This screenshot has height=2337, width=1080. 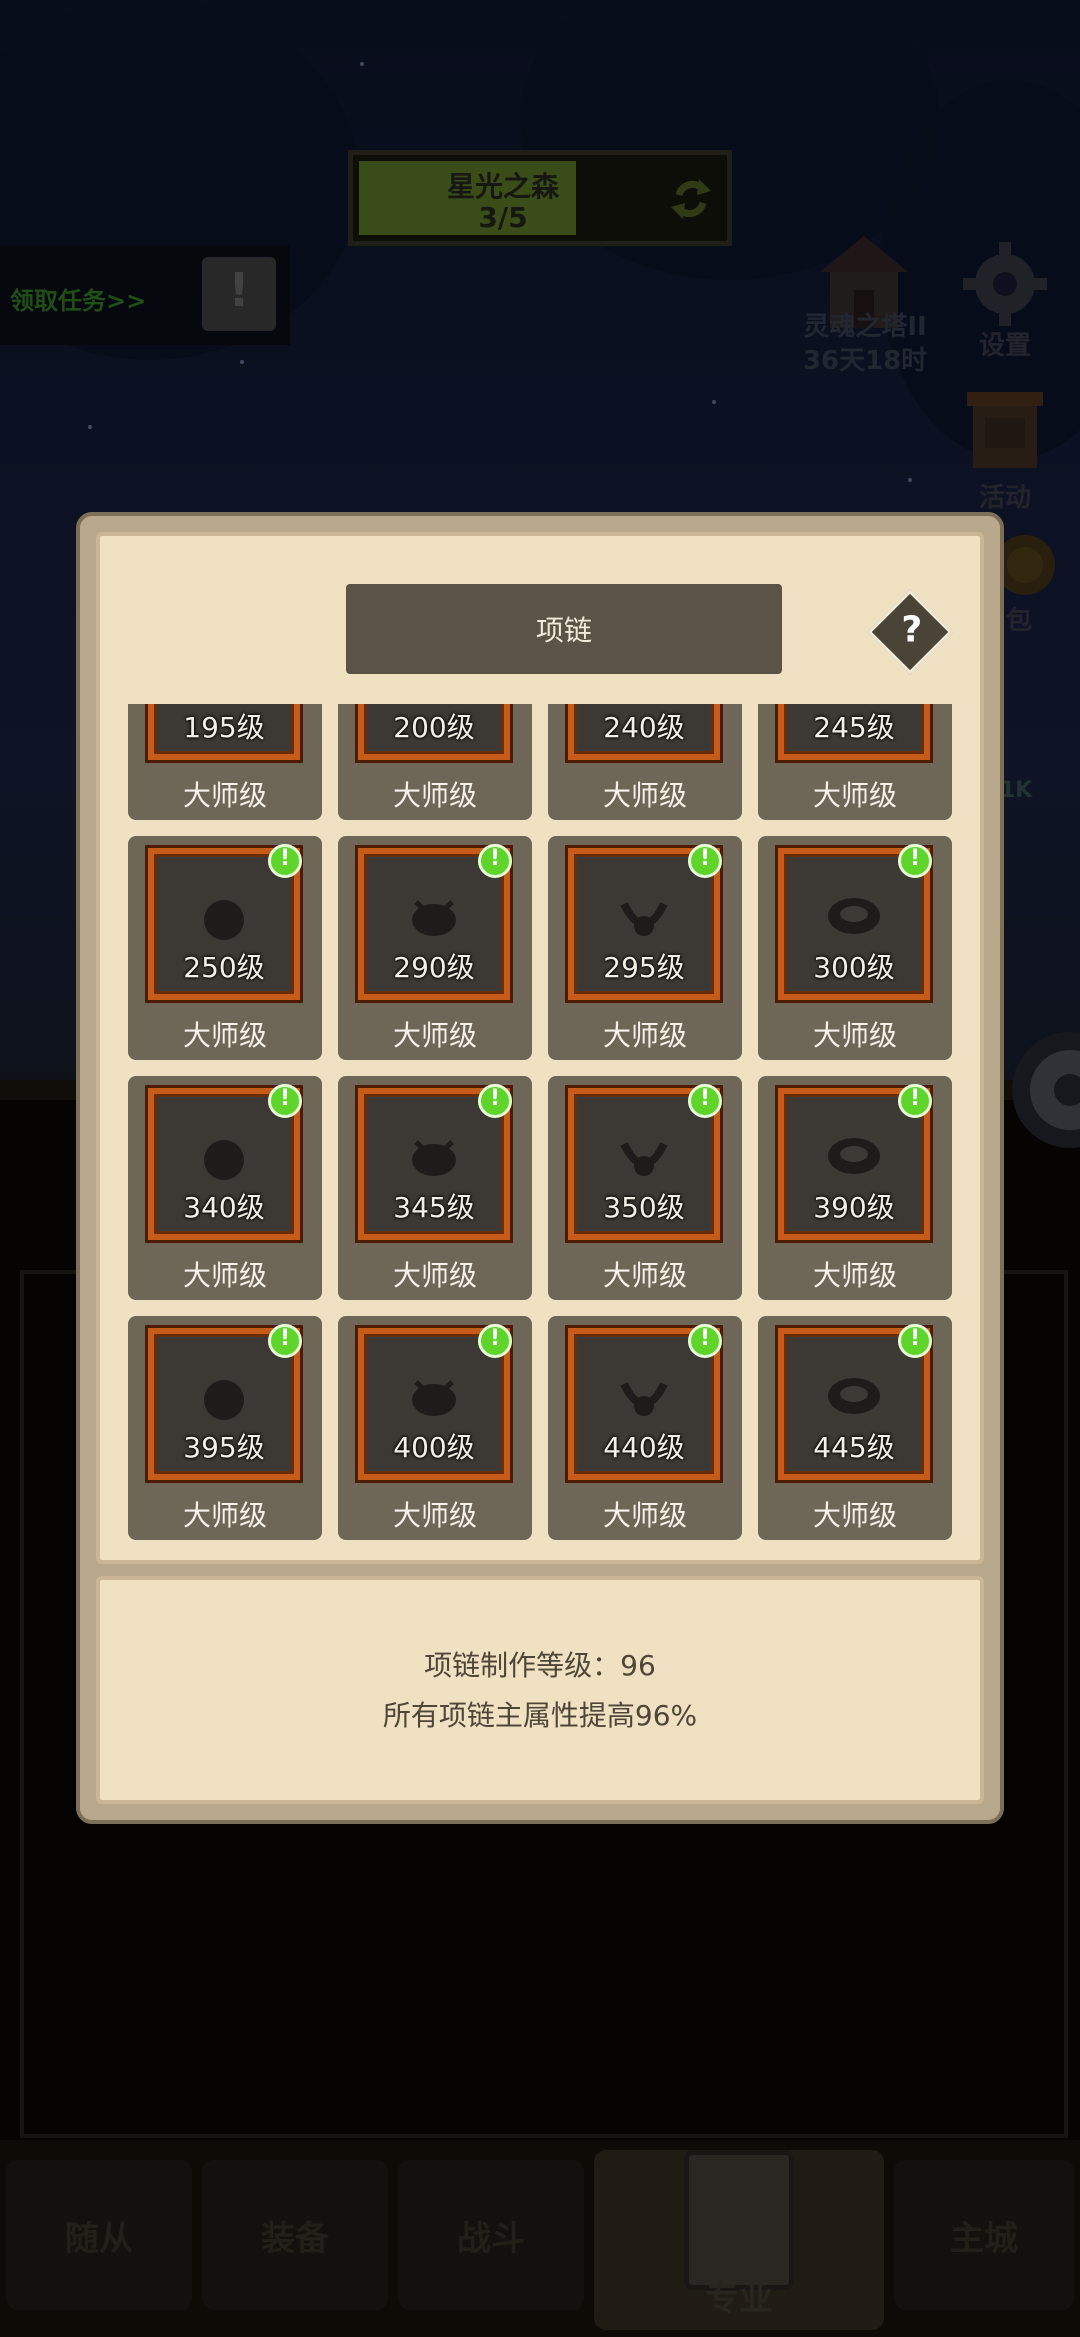 I want to click on help-button: ?, so click(x=910, y=632).